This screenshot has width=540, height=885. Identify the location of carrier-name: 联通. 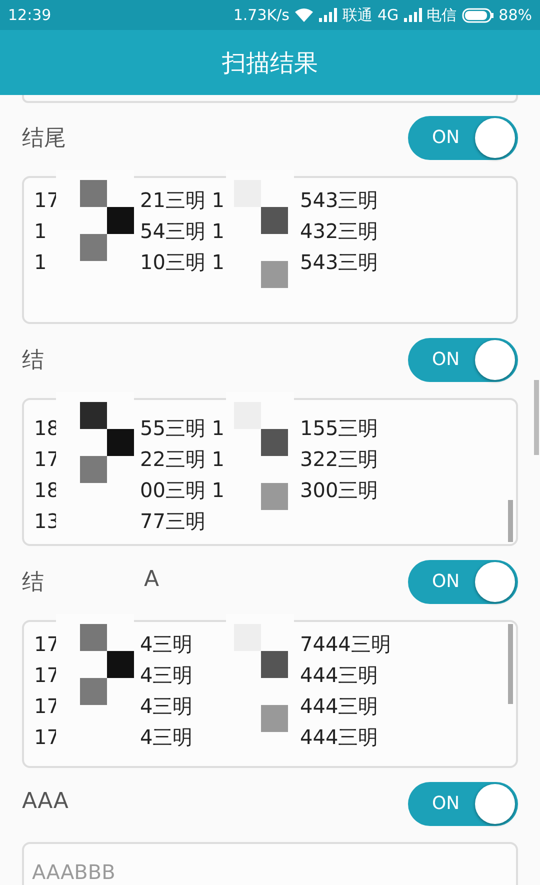
(357, 15).